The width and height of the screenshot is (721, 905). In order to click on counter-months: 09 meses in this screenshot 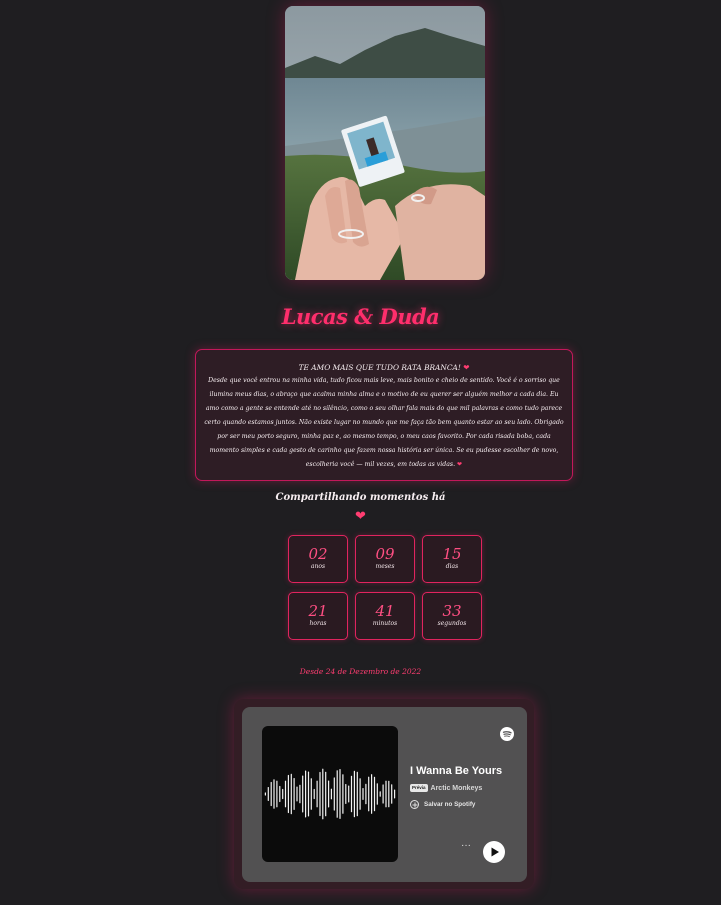, I will do `click(385, 559)`.